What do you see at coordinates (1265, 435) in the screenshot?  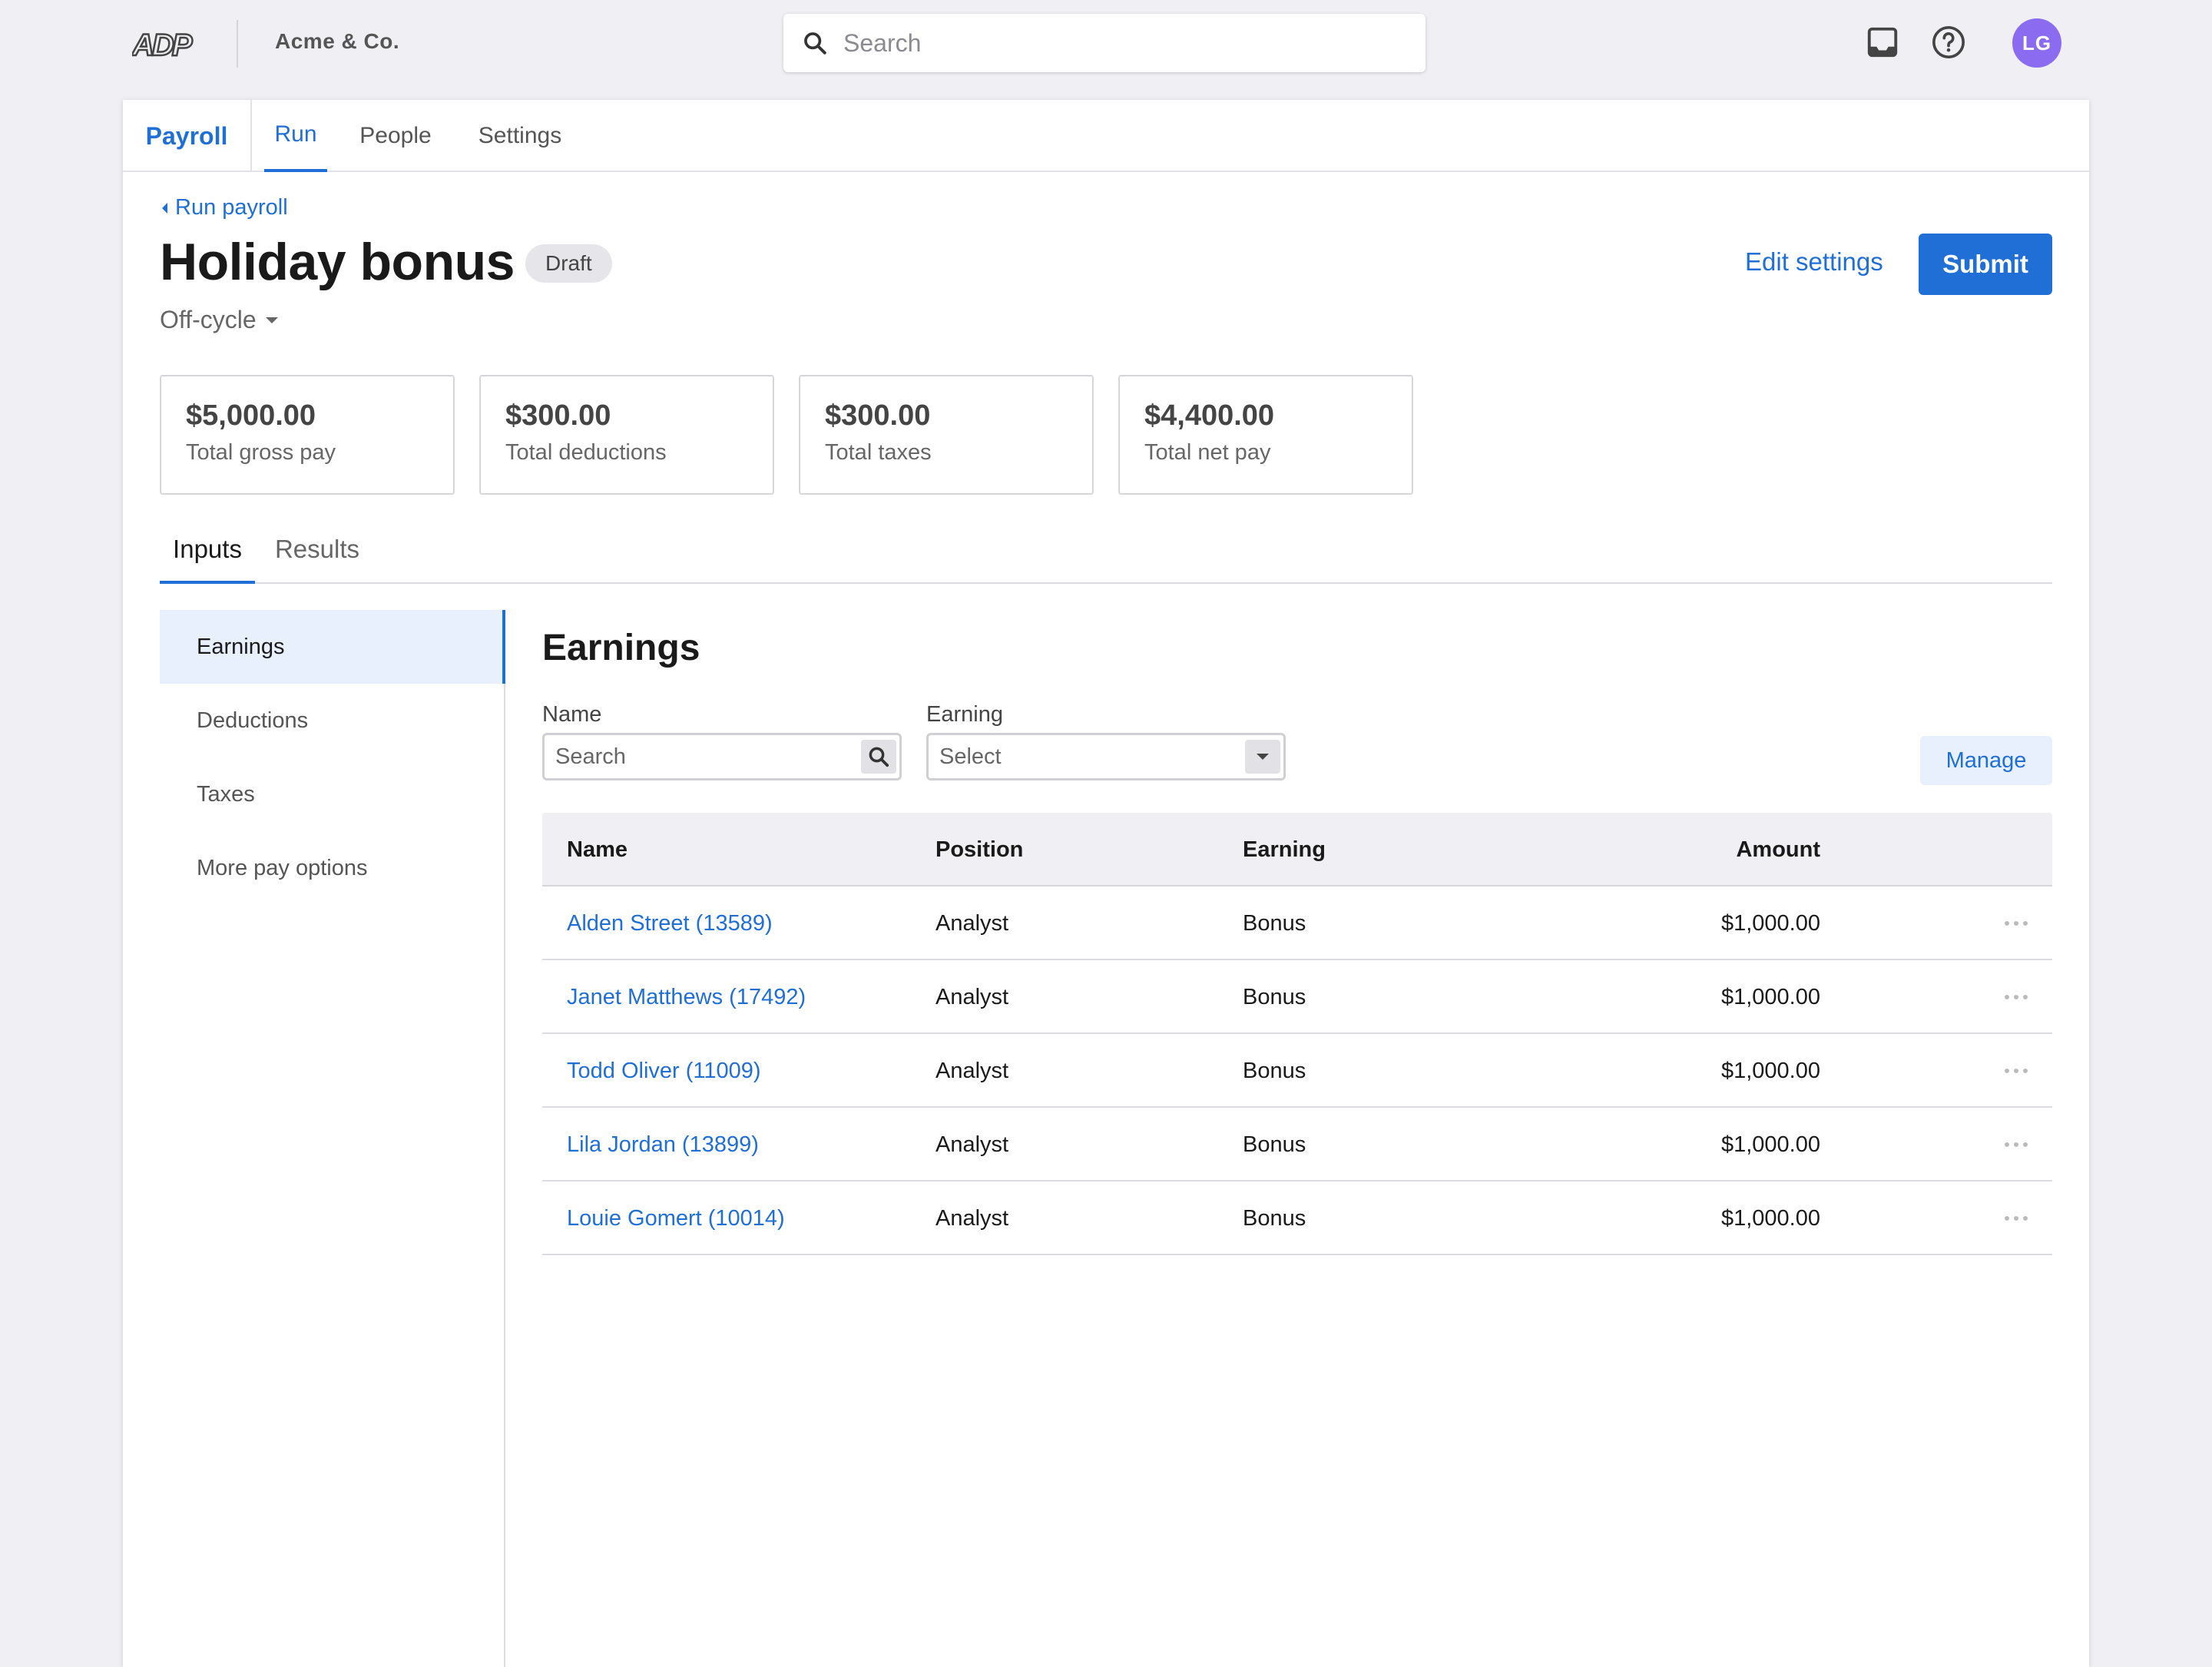 I see `stat-card-net: $4,400.00 Total net pay` at bounding box center [1265, 435].